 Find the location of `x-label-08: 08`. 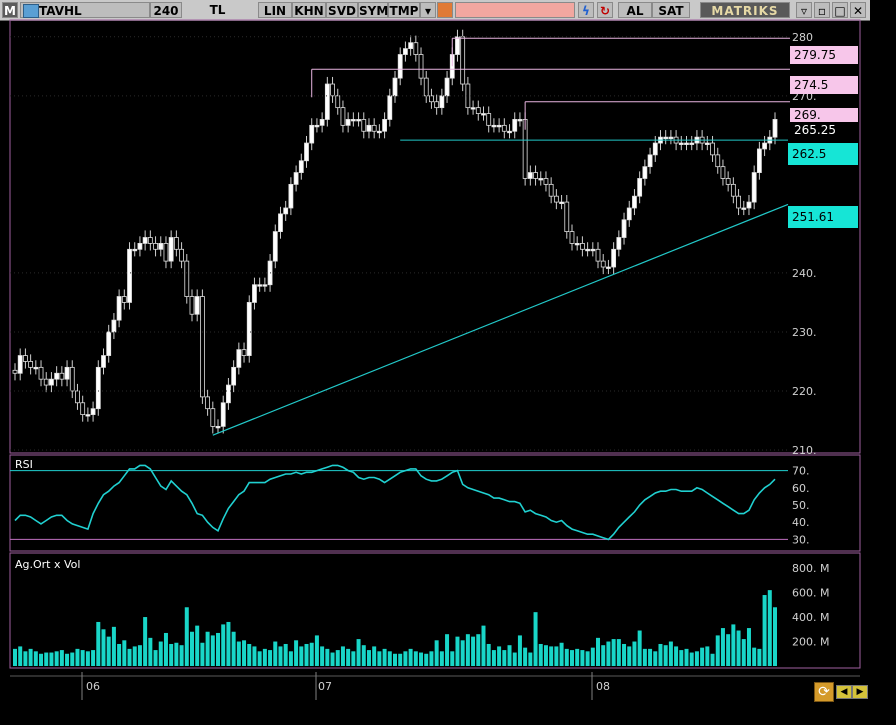

x-label-08: 08 is located at coordinates (603, 686).